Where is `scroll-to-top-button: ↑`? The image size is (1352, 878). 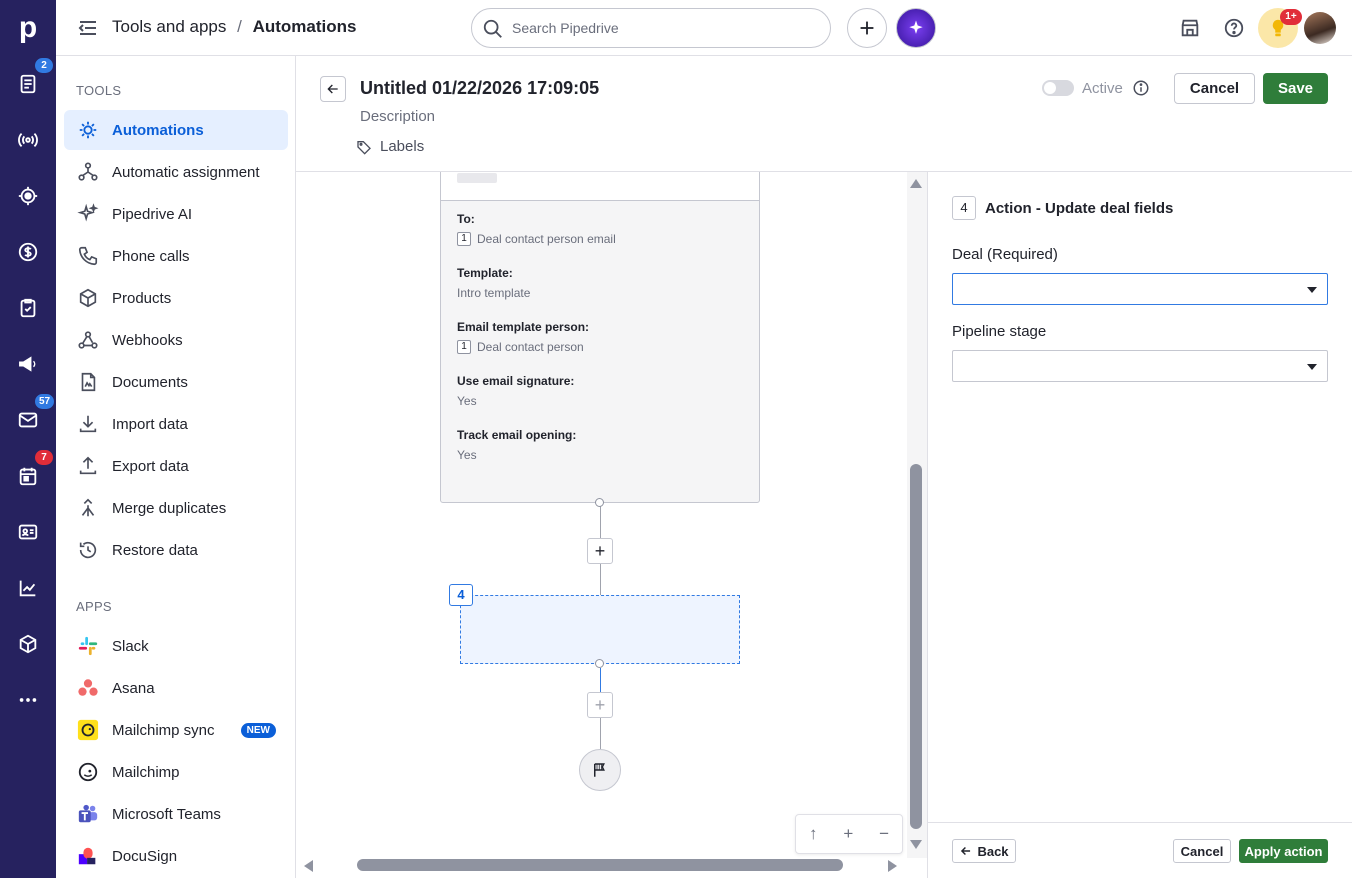
scroll-to-top-button: ↑ is located at coordinates (813, 834).